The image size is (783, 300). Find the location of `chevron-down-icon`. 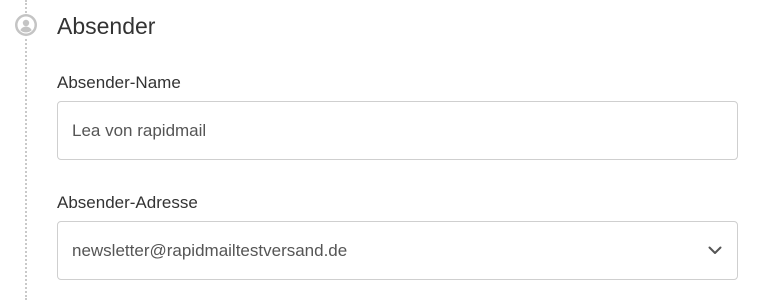

chevron-down-icon is located at coordinates (715, 251).